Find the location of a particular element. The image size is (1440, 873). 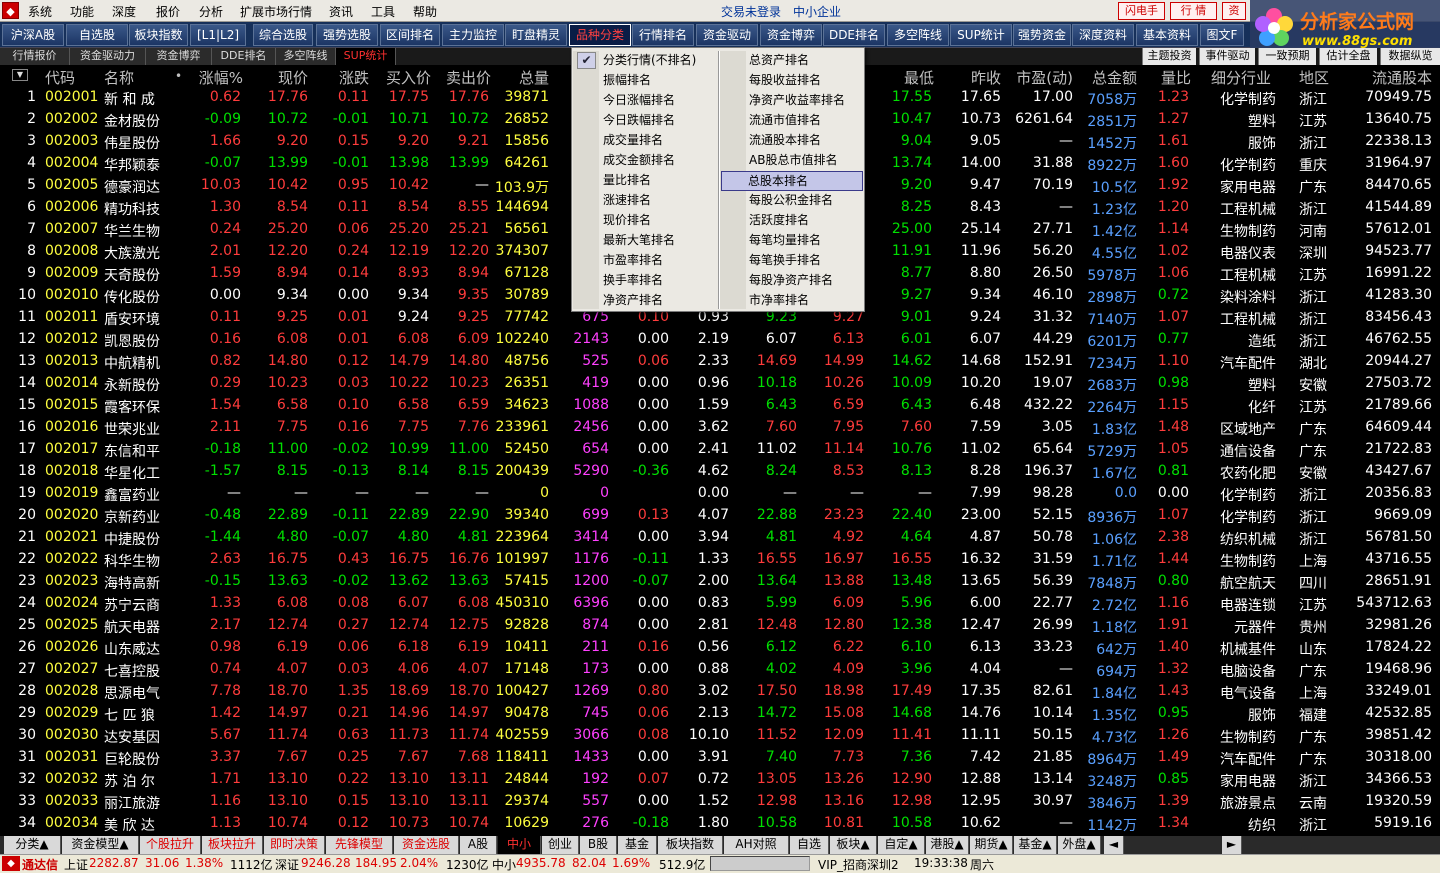

zx-index: 4935.78 is located at coordinates (541, 863).